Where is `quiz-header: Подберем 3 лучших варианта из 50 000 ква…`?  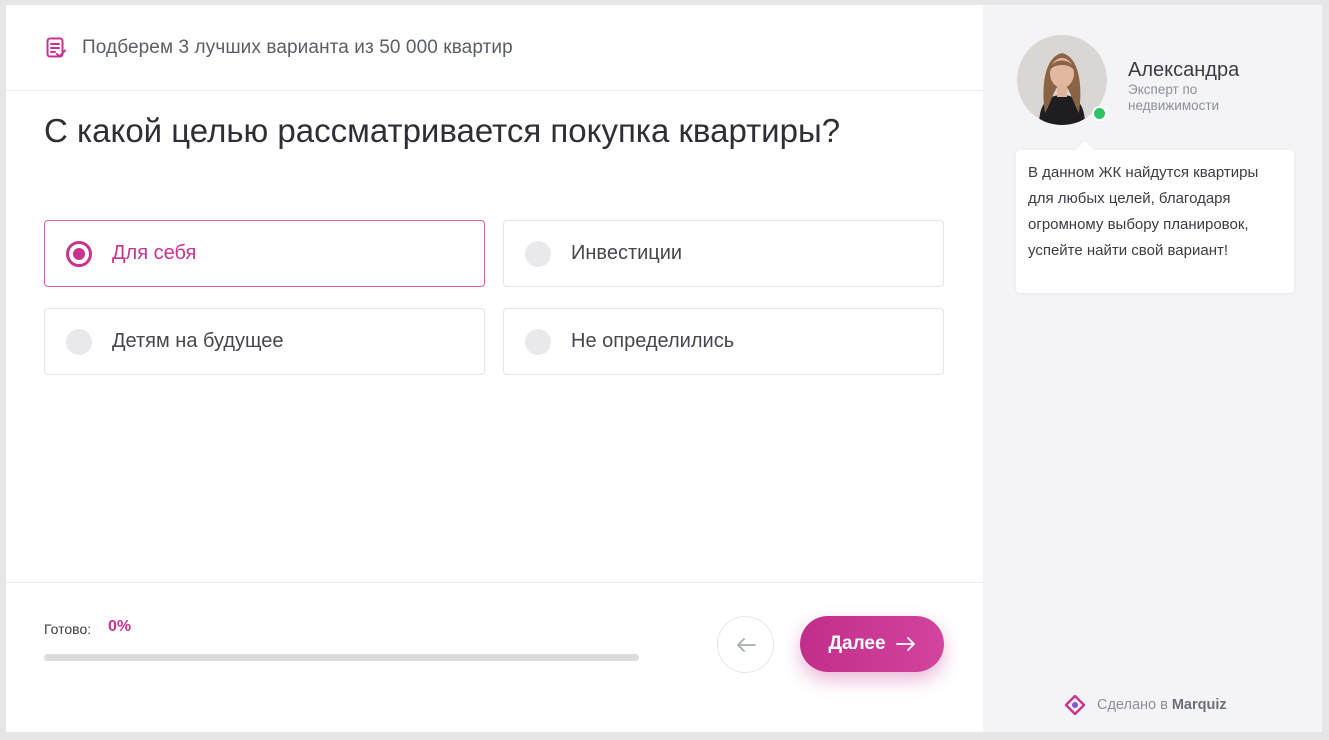 quiz-header: Подберем 3 лучших варианта из 50 000 ква… is located at coordinates (494, 48).